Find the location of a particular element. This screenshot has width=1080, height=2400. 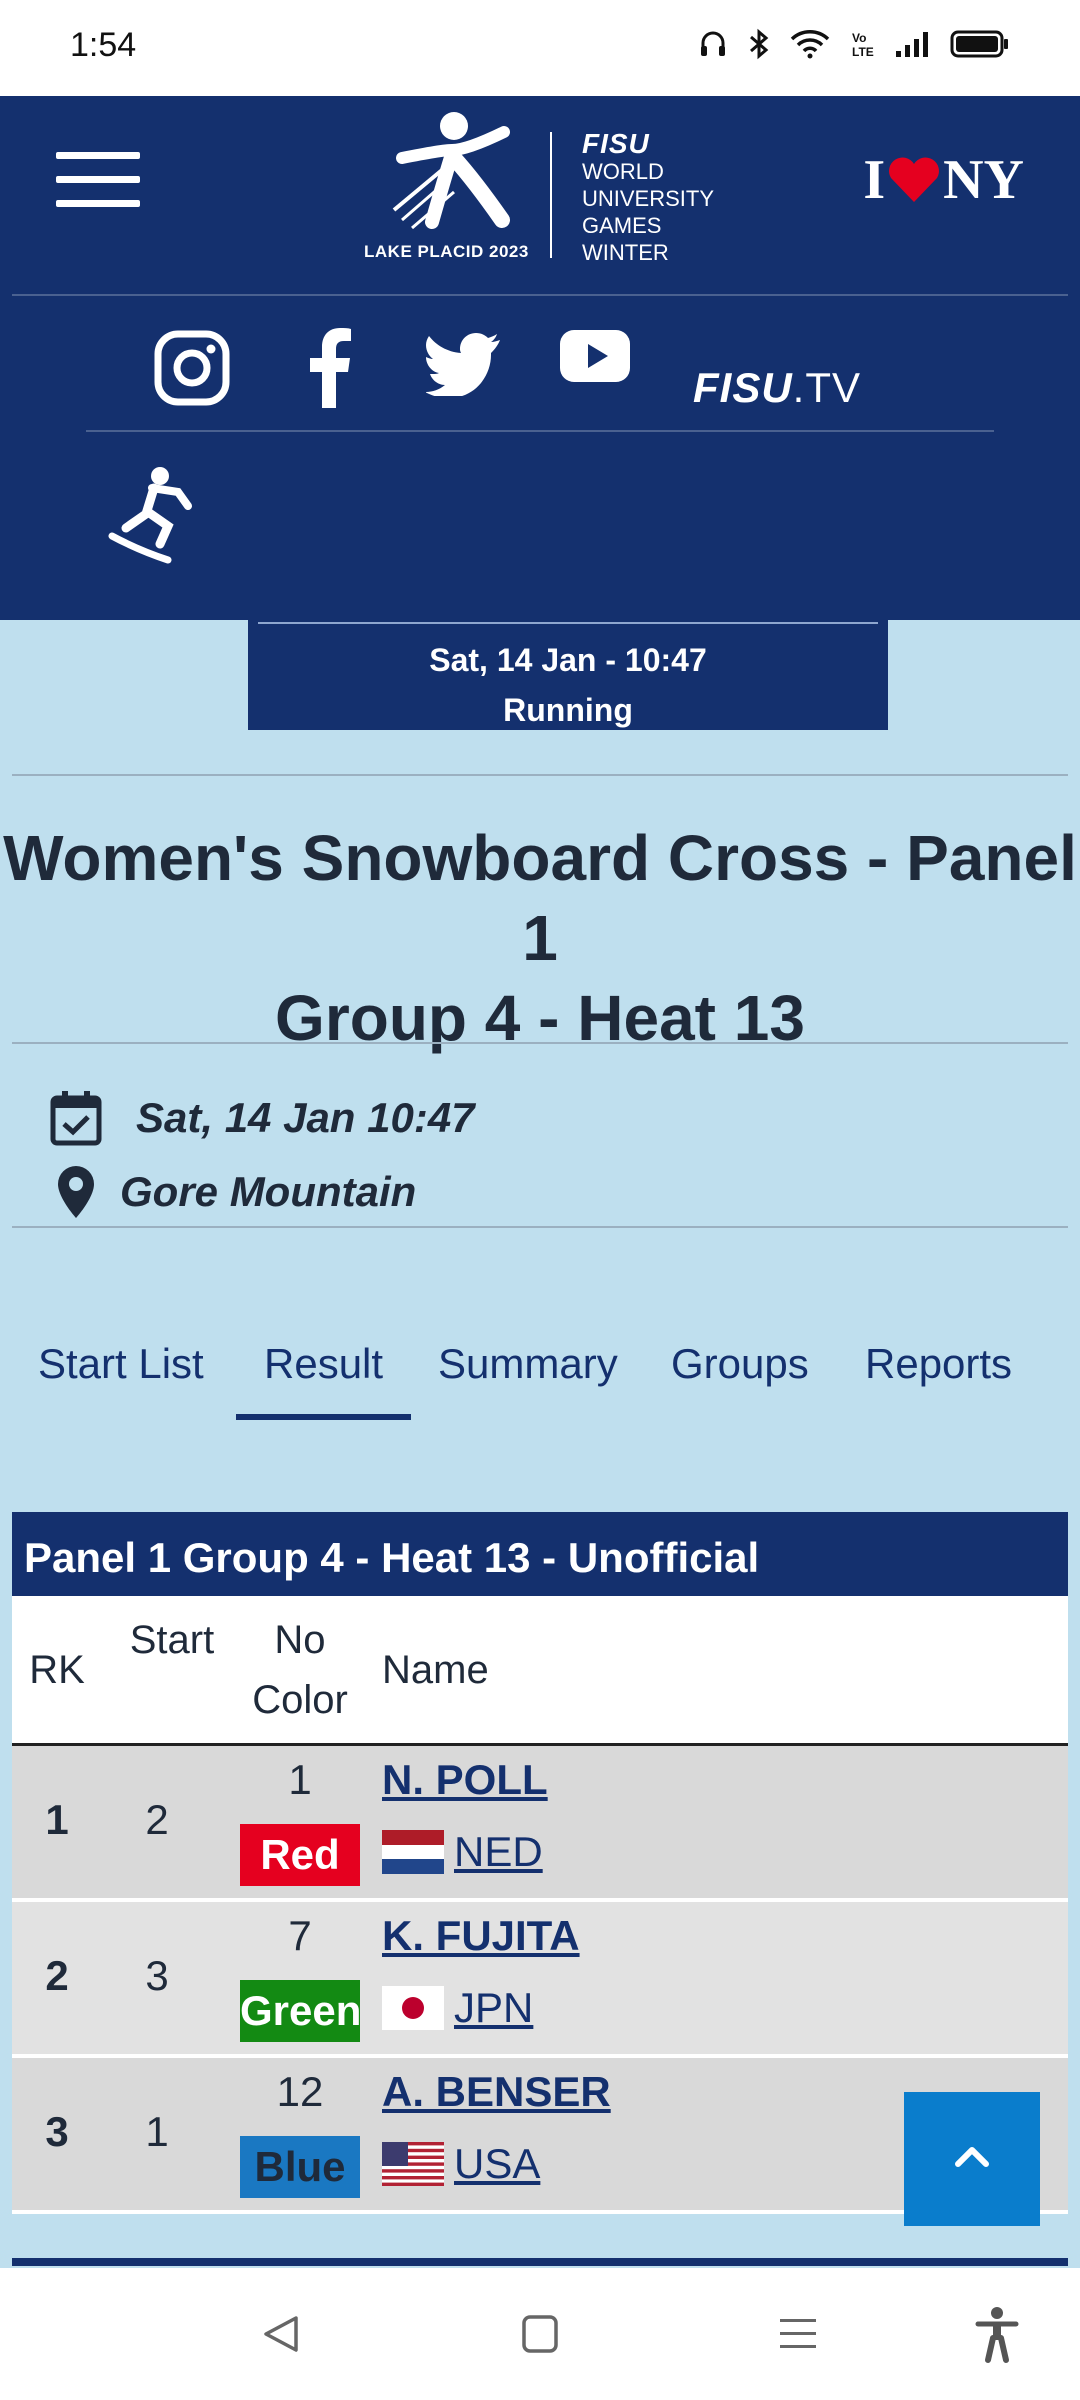

lake-placid-mascot-icon is located at coordinates (451, 171).